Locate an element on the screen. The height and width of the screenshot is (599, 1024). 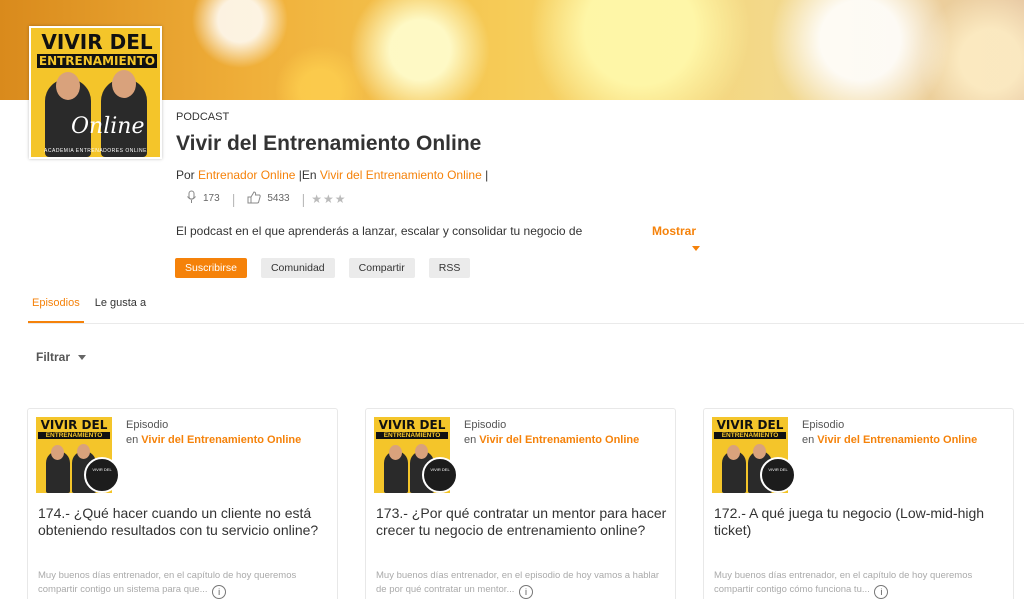
rss-button: RSS is located at coordinates (449, 268).